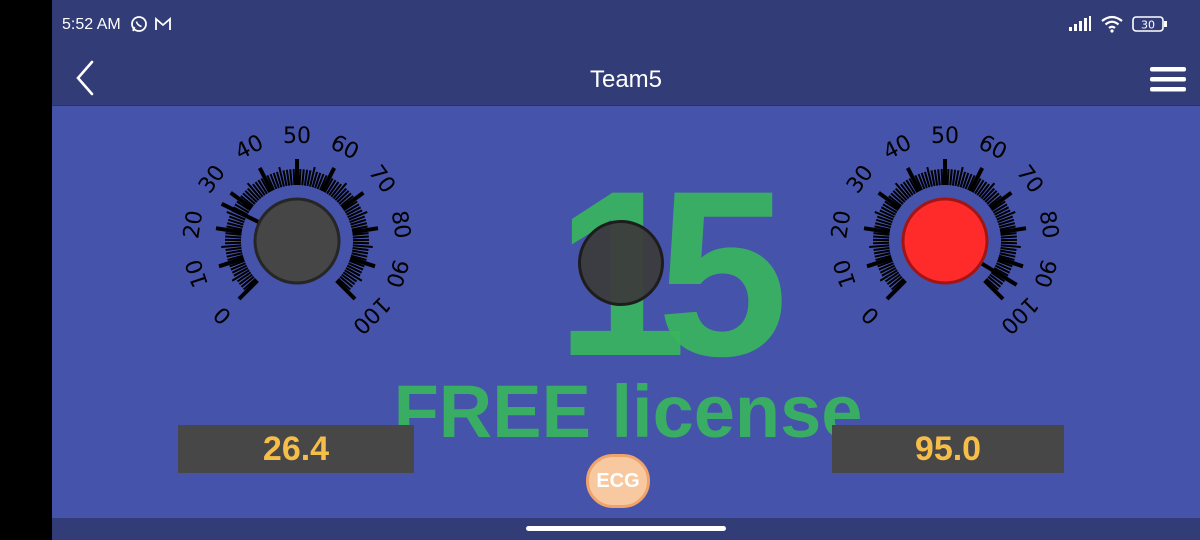 The height and width of the screenshot is (540, 1200). Describe the element at coordinates (381, 179) in the screenshot. I see `left-gauge-tick-label: 70` at that location.